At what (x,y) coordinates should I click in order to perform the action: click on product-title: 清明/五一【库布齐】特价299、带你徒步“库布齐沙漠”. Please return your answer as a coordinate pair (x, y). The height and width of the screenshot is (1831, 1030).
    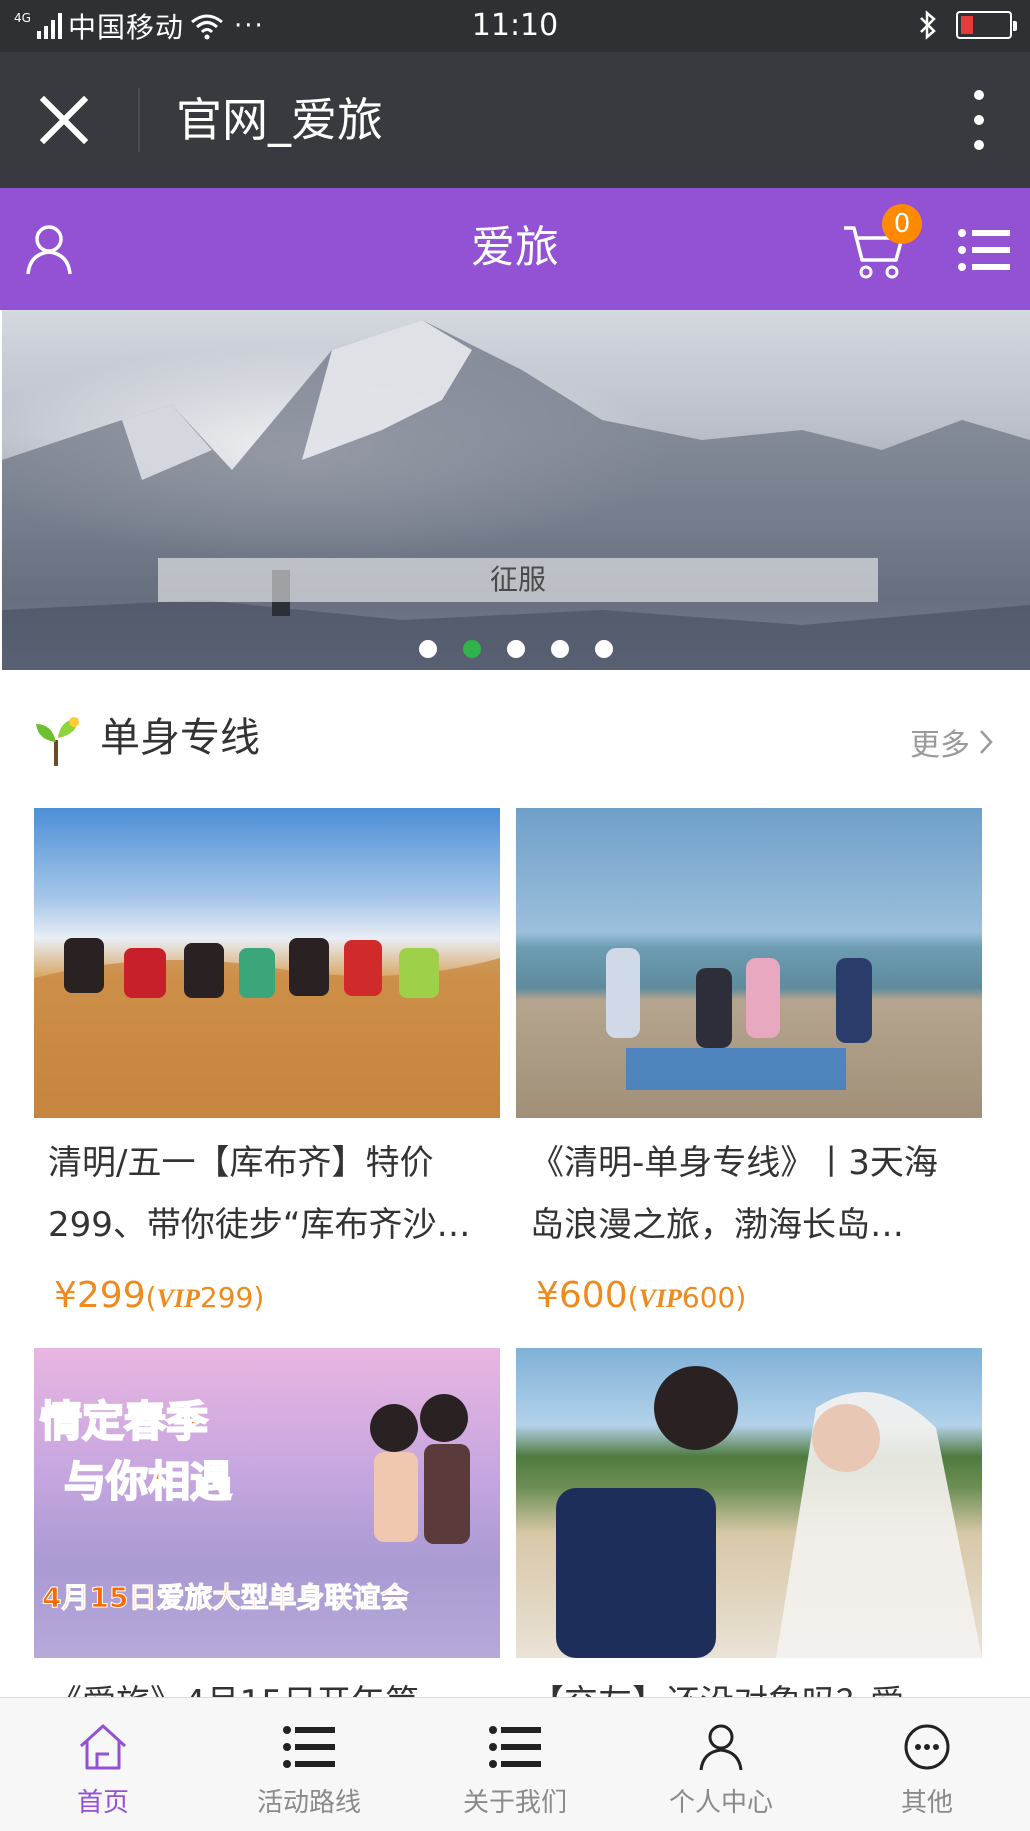
    Looking at the image, I should click on (267, 1194).